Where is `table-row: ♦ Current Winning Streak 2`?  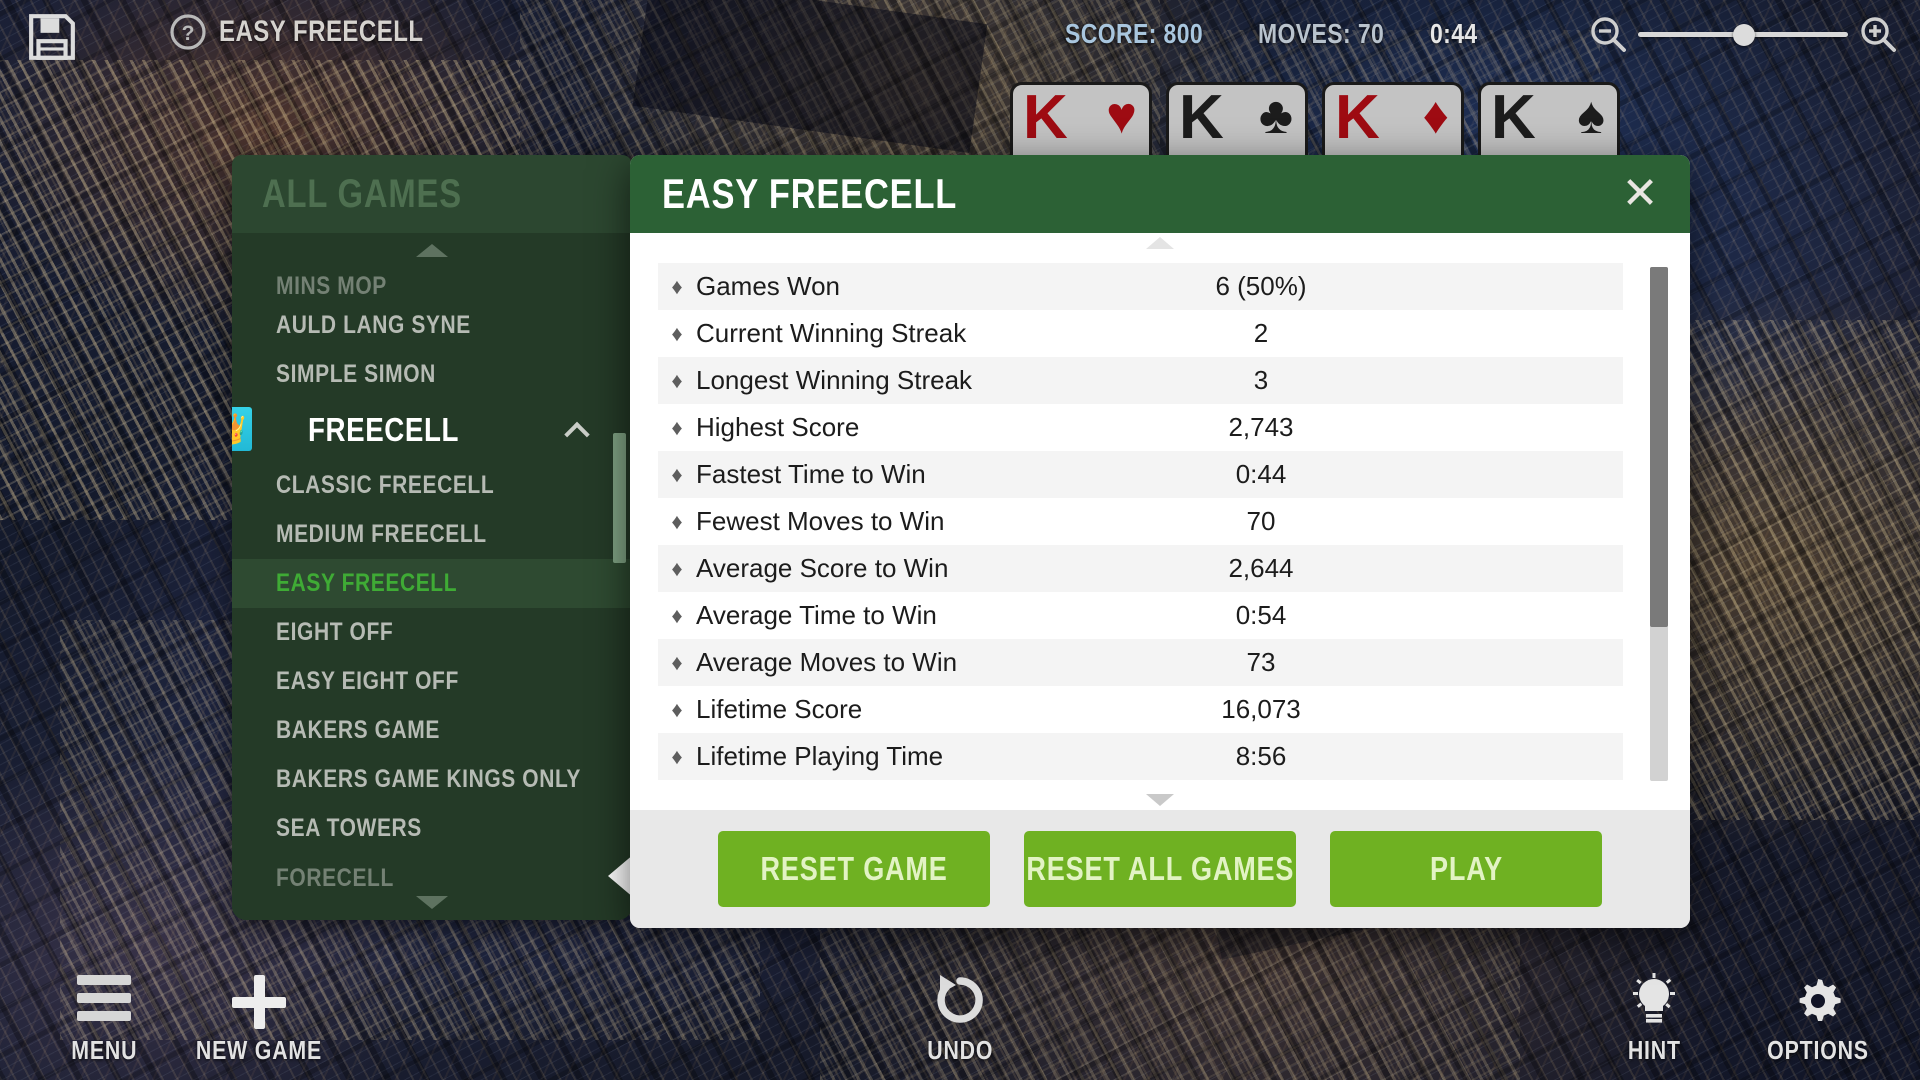
table-row: ♦ Current Winning Streak 2 is located at coordinates (1140, 333).